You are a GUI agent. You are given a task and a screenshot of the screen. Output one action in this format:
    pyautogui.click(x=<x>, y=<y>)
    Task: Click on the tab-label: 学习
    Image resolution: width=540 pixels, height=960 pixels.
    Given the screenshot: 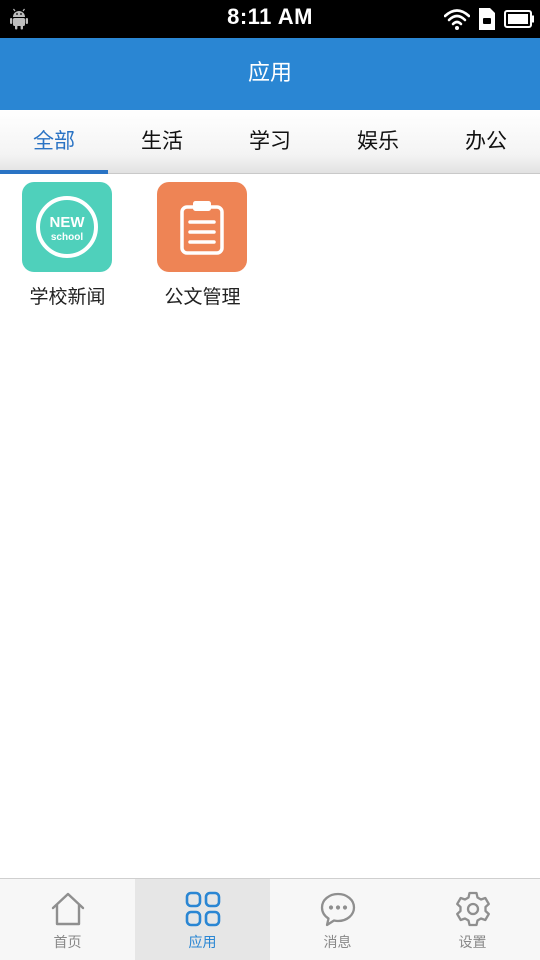 What is the action you would take?
    pyautogui.click(x=270, y=141)
    